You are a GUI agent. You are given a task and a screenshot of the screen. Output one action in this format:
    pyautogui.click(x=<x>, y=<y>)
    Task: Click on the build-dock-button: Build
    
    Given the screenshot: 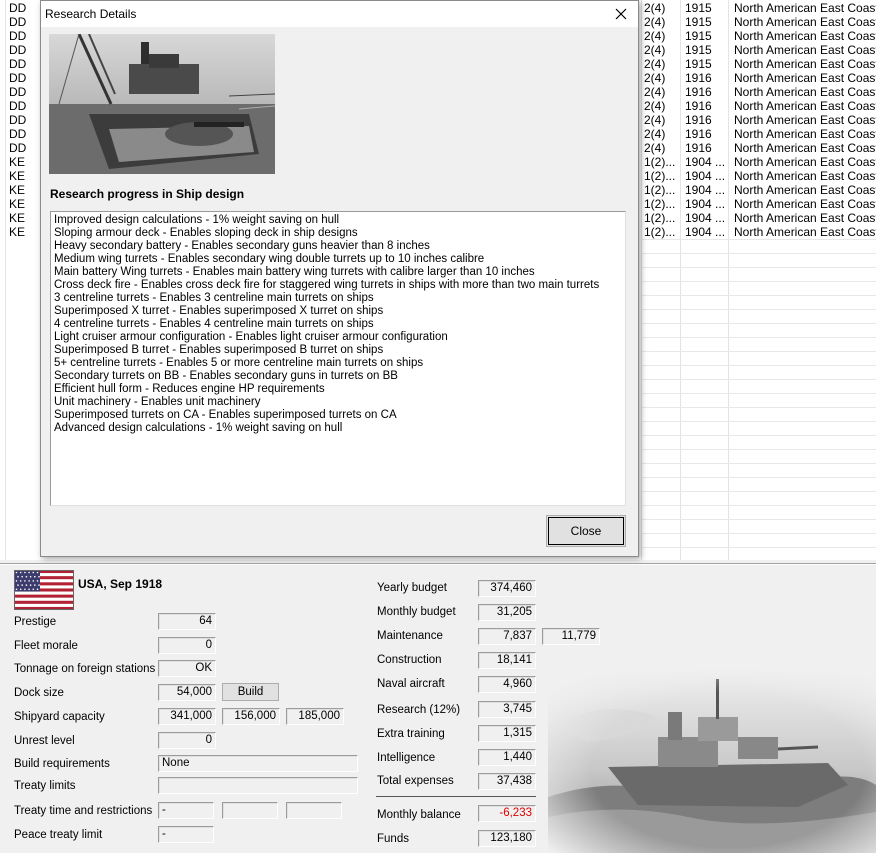 What is the action you would take?
    pyautogui.click(x=250, y=692)
    